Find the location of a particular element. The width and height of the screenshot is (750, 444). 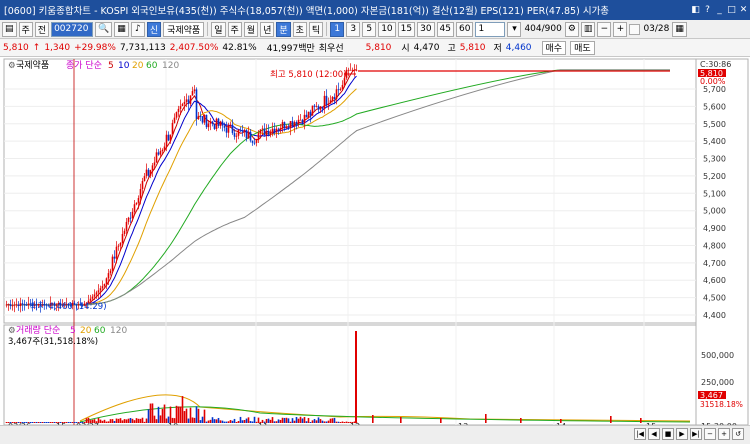

buy-button: 매수 is located at coordinates (554, 47).